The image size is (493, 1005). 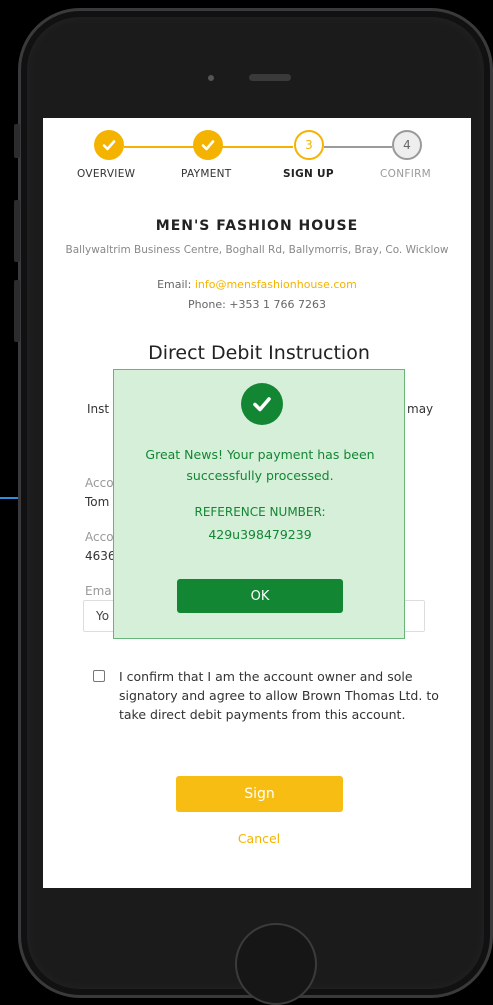 What do you see at coordinates (260, 534) in the screenshot?
I see `reference-number: 429u398479239` at bounding box center [260, 534].